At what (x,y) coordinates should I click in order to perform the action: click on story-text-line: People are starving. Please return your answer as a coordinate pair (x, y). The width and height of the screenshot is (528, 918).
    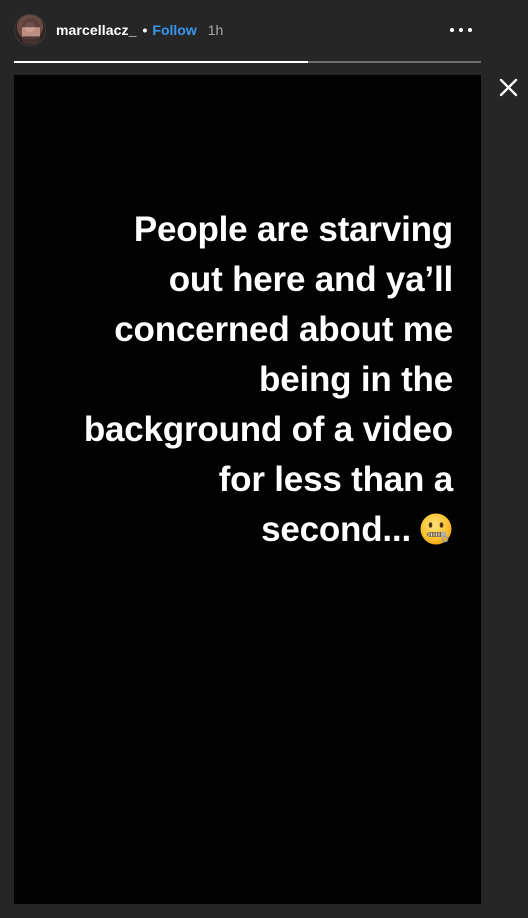
    Looking at the image, I should click on (293, 229).